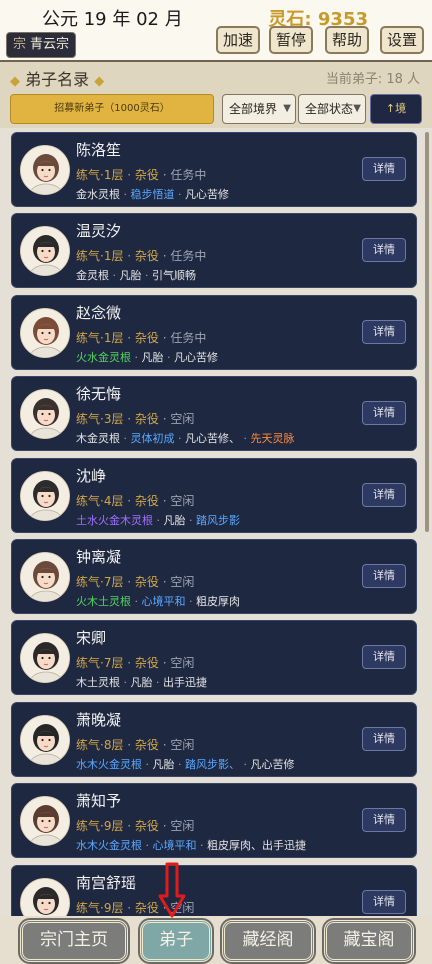  I want to click on recruit-button: 招募新弟子（1000灵石）, so click(112, 109).